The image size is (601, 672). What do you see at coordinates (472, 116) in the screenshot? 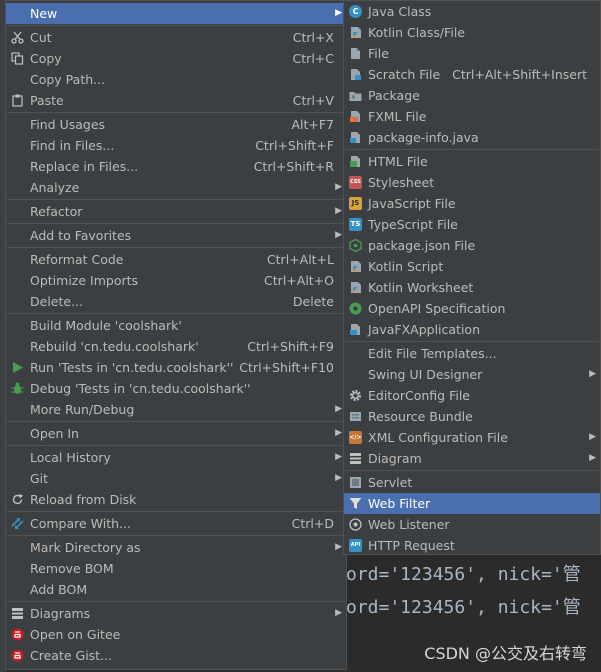
I see `submenu-item-fxml-file: FXML File` at bounding box center [472, 116].